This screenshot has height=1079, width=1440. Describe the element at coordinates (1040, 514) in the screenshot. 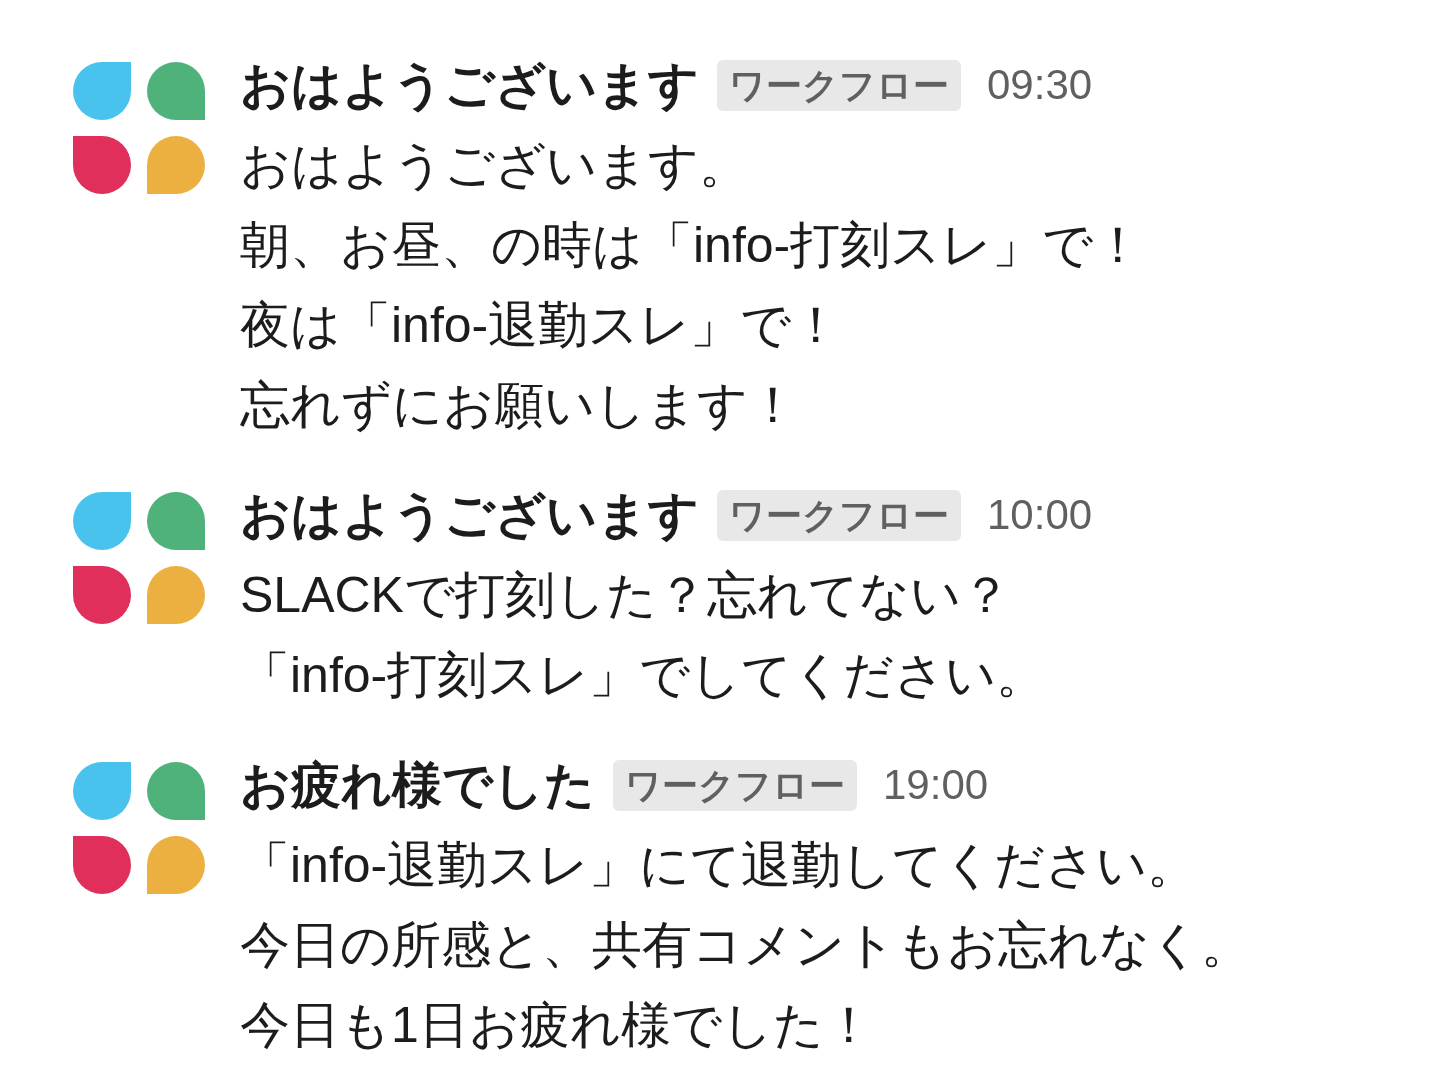

I see `timestamp: 10:00` at that location.